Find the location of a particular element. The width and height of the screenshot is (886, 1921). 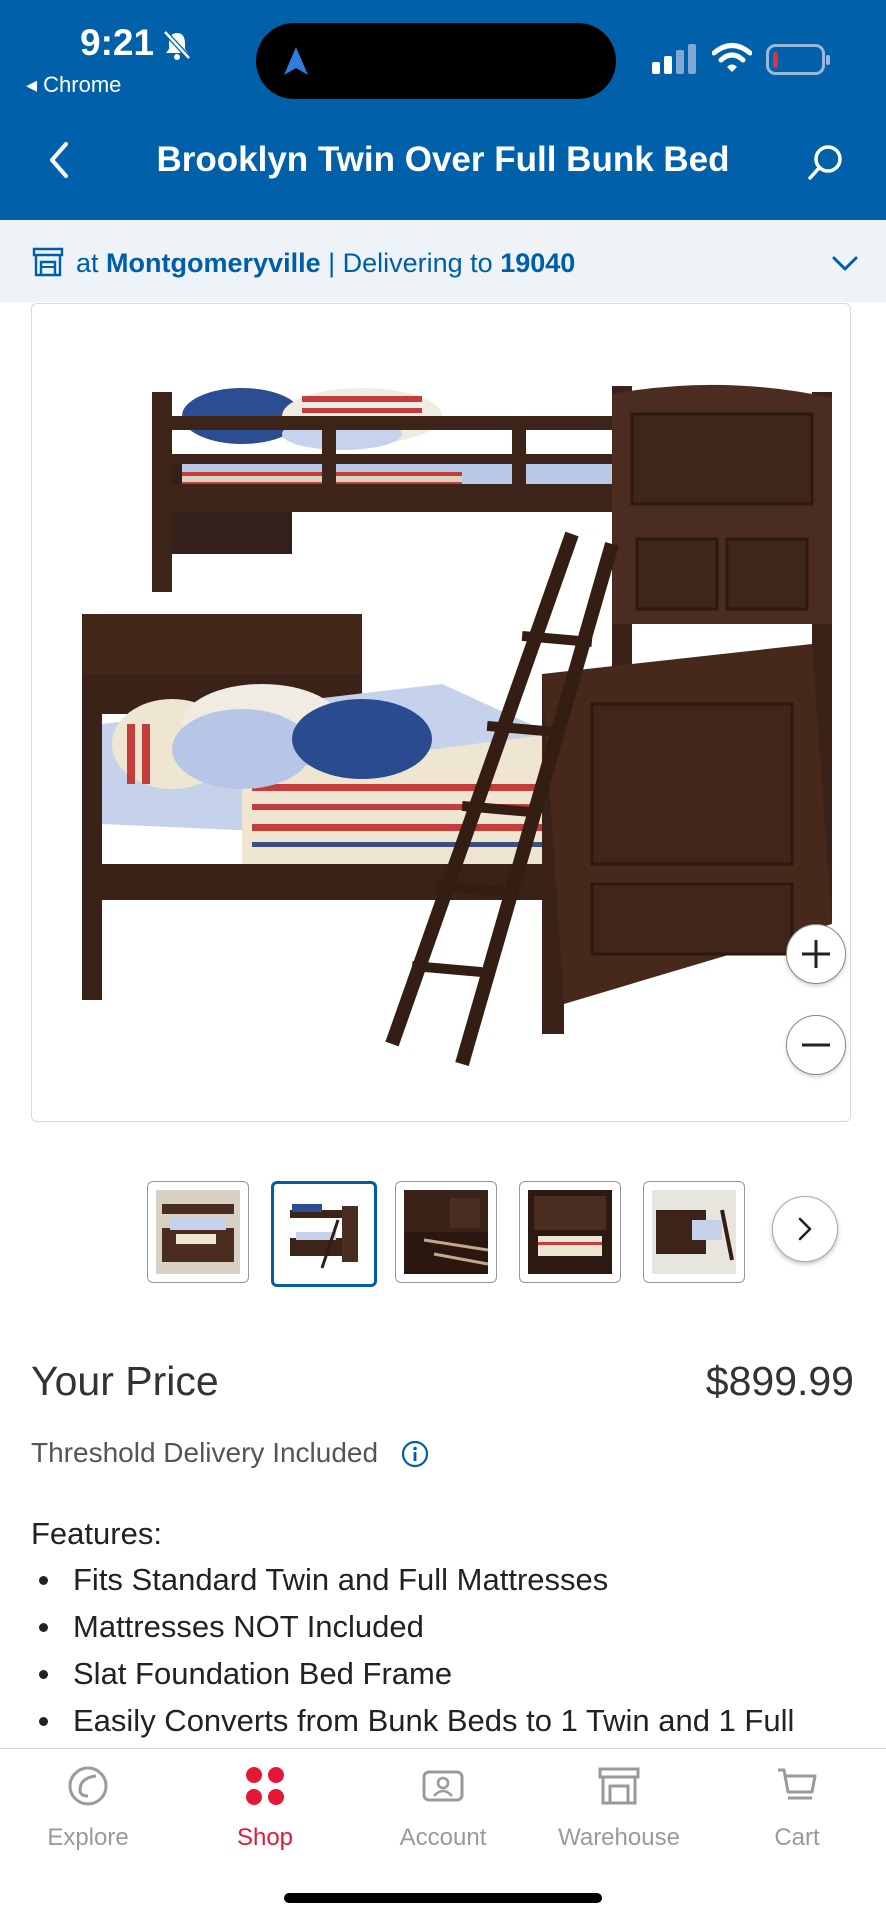

chevron-right-icon is located at coordinates (805, 1229).